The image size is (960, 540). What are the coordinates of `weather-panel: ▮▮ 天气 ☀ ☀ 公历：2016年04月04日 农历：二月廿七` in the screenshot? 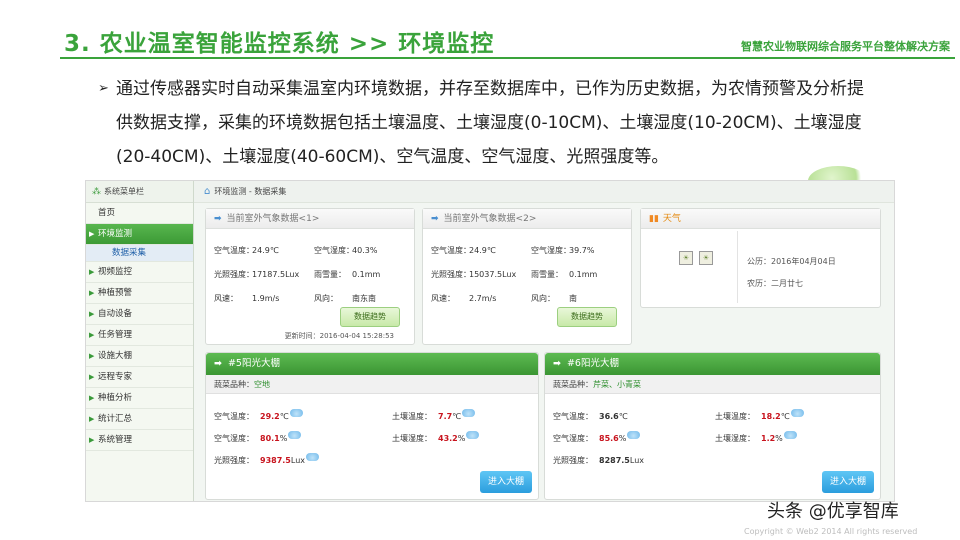 It's located at (760, 258).